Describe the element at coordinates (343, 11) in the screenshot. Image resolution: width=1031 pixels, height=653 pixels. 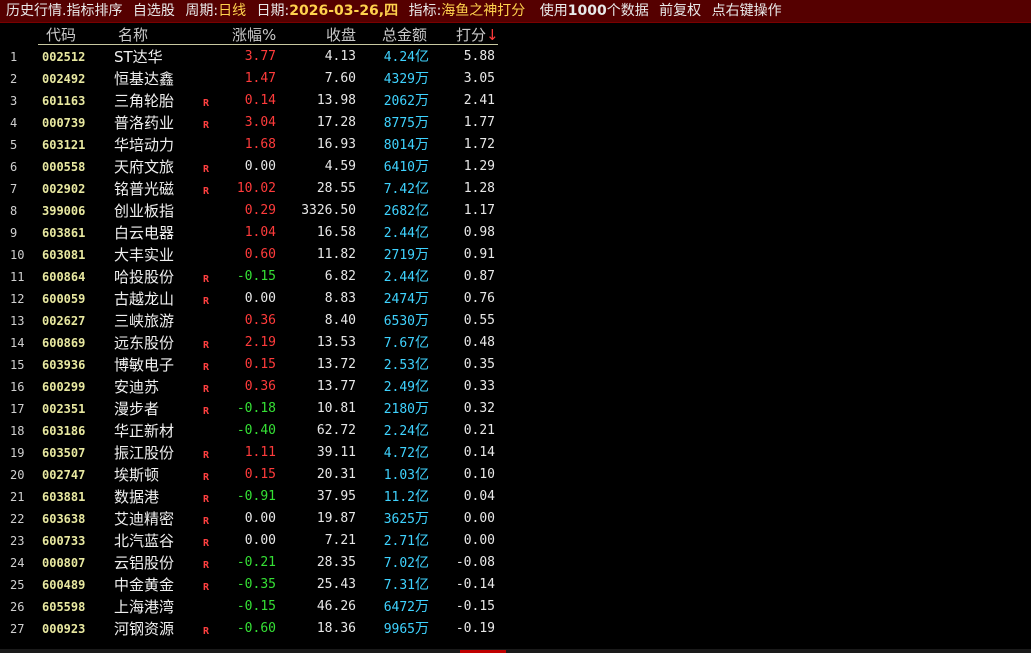
I see `date-value: 2026-03-26,四` at that location.